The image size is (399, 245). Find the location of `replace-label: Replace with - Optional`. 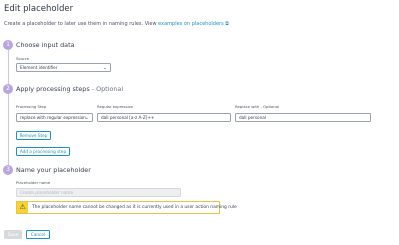

replace-label: Replace with - Optional is located at coordinates (257, 106).